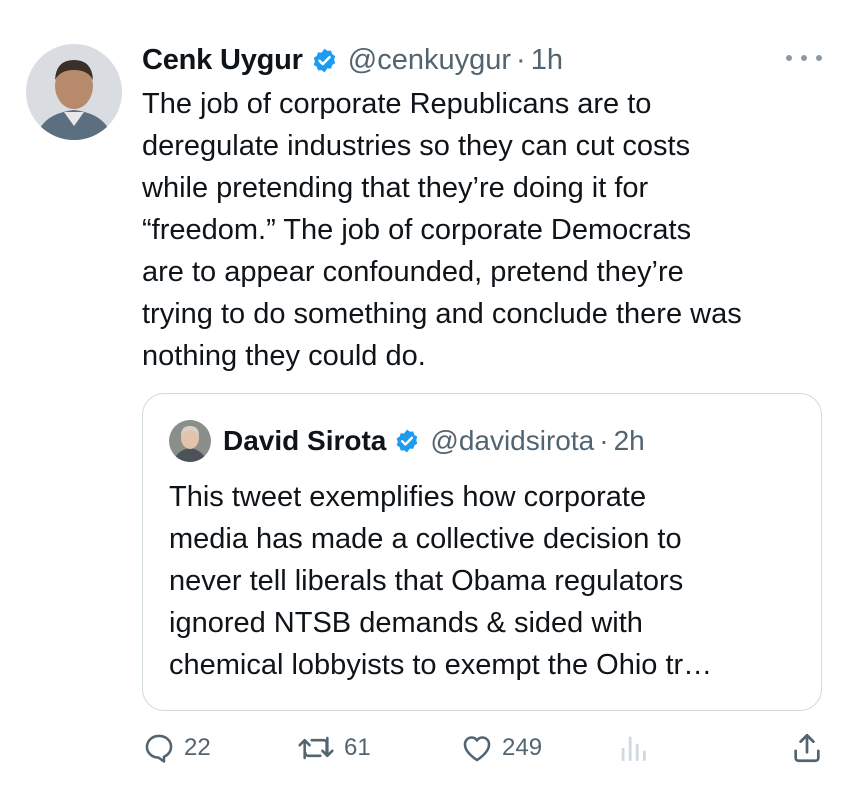 The image size is (850, 800). Describe the element at coordinates (357, 747) in the screenshot. I see `retweet-count: 61` at that location.